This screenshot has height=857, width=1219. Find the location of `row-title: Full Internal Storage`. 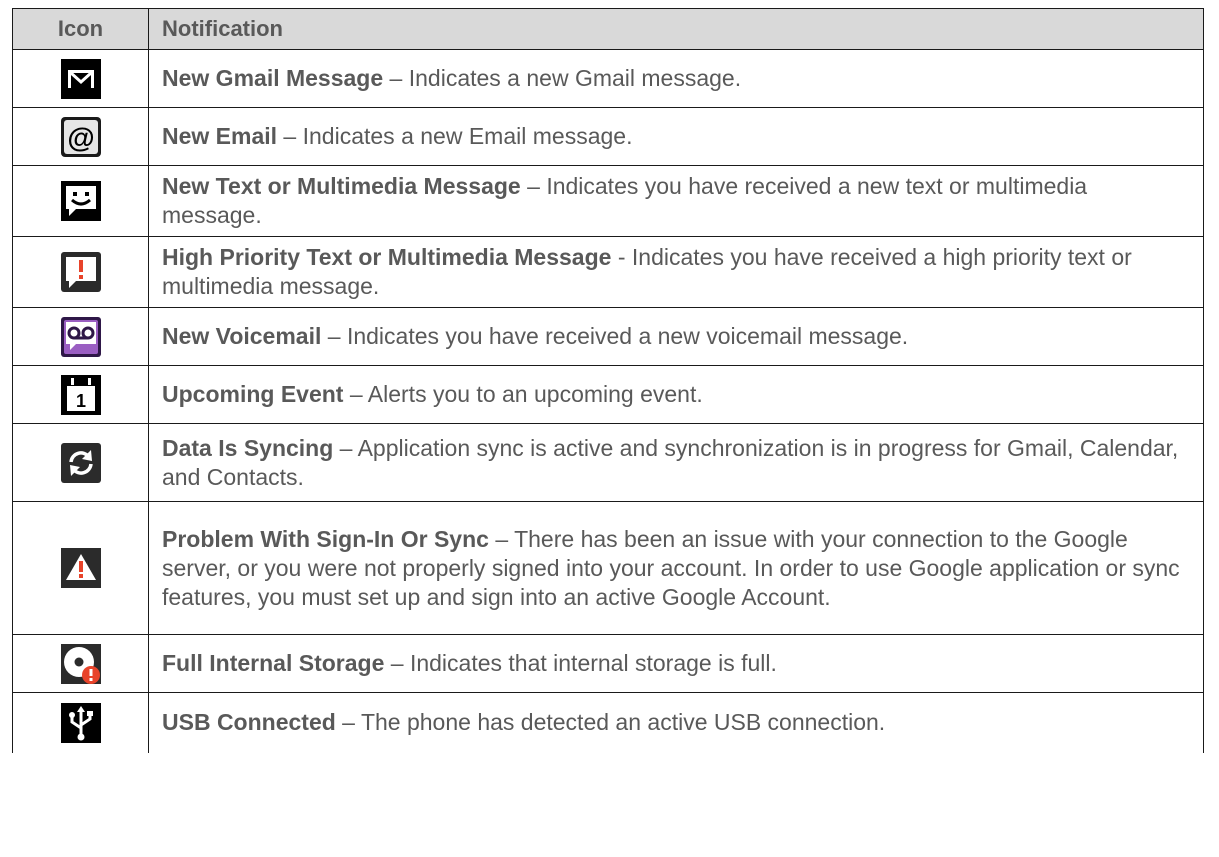

row-title: Full Internal Storage is located at coordinates (273, 663).